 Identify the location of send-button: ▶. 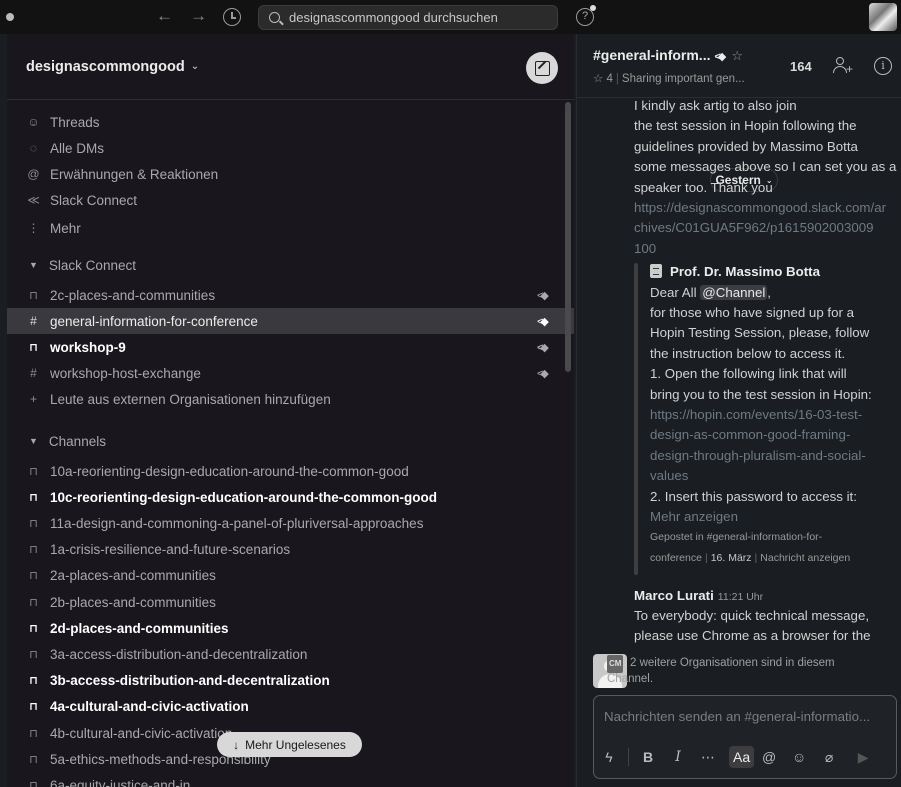
(863, 757).